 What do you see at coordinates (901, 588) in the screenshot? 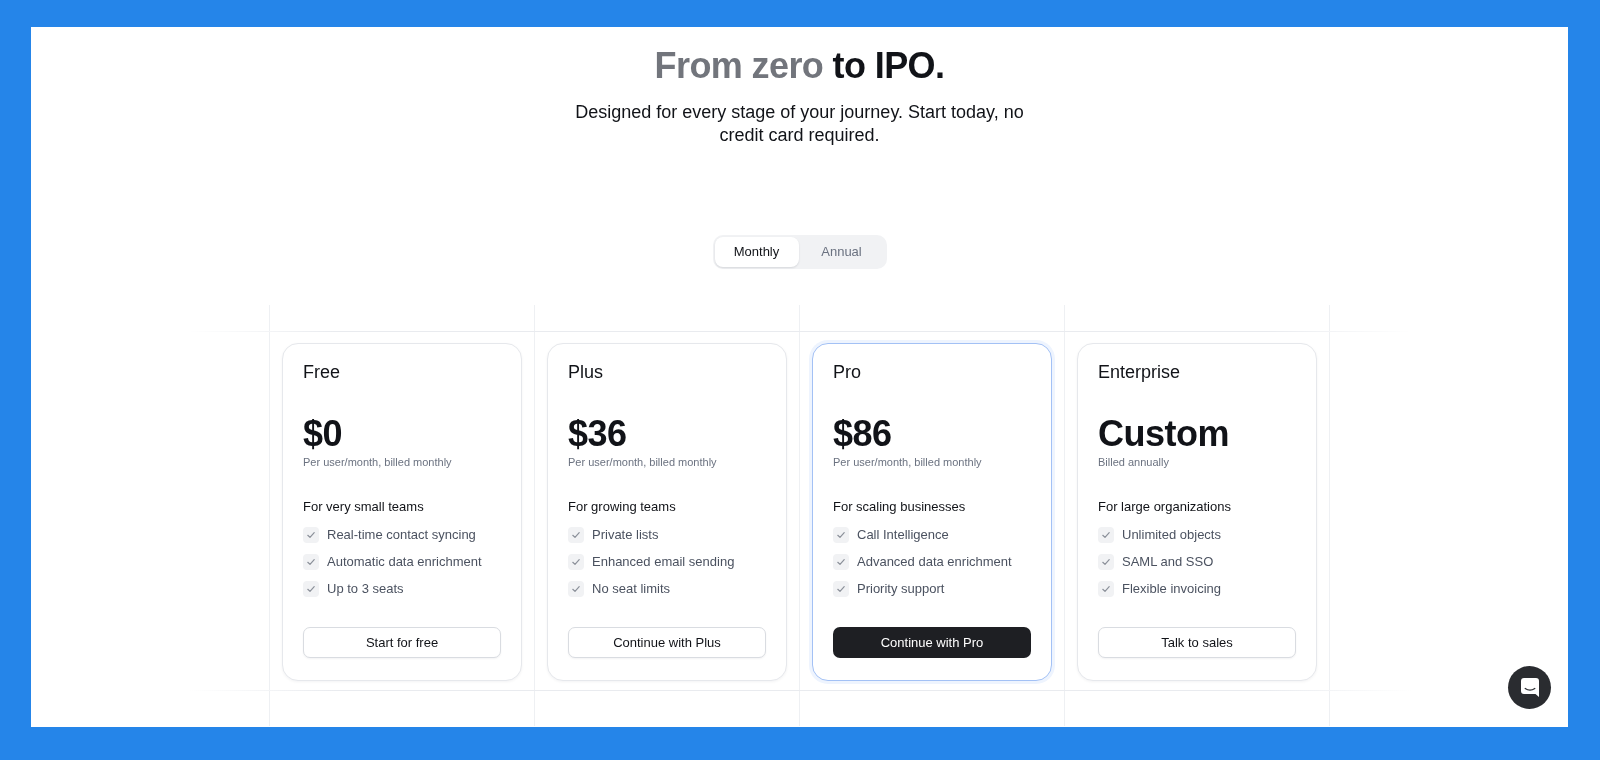
I see `feature-text: Priority support` at bounding box center [901, 588].